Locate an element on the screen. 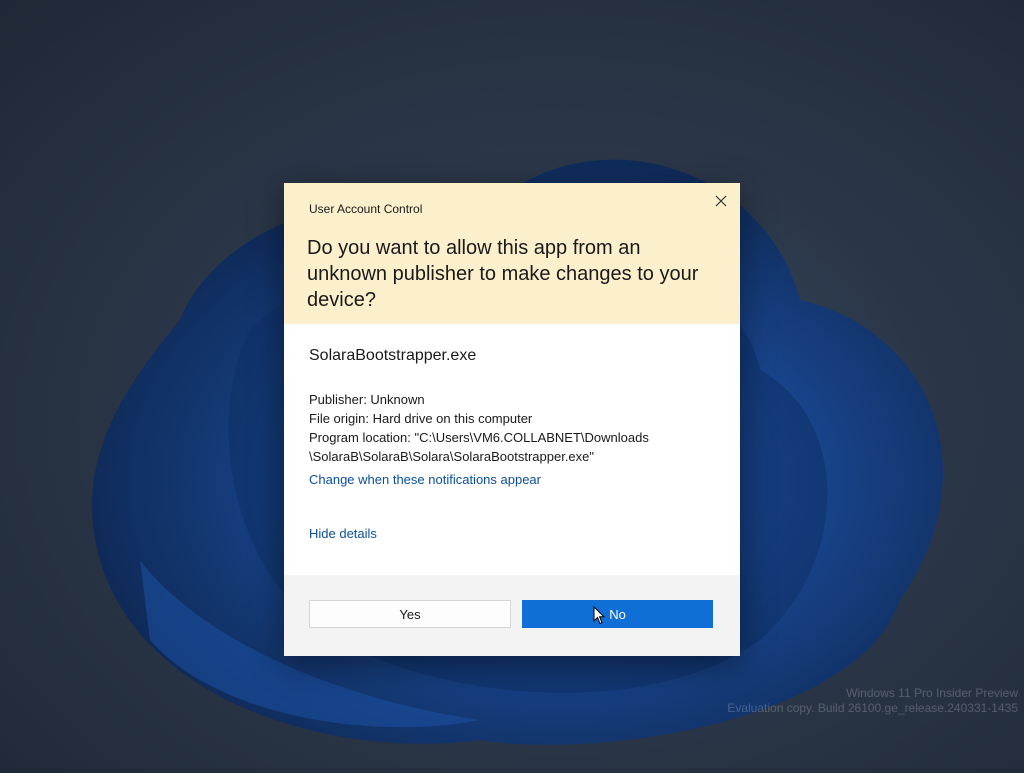 Image resolution: width=1024 pixels, height=773 pixels. close-icon is located at coordinates (721, 201).